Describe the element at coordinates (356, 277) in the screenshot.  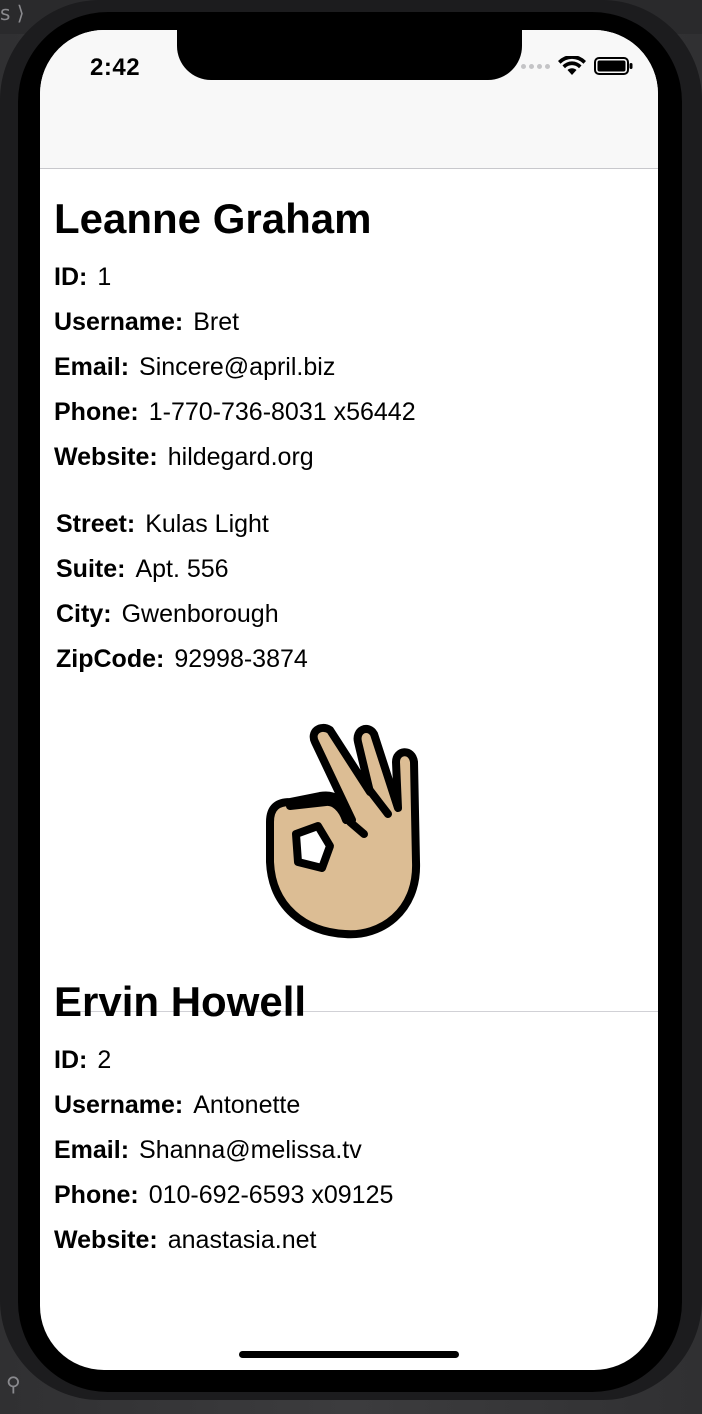
I see `field-id: ID: 1` at that location.